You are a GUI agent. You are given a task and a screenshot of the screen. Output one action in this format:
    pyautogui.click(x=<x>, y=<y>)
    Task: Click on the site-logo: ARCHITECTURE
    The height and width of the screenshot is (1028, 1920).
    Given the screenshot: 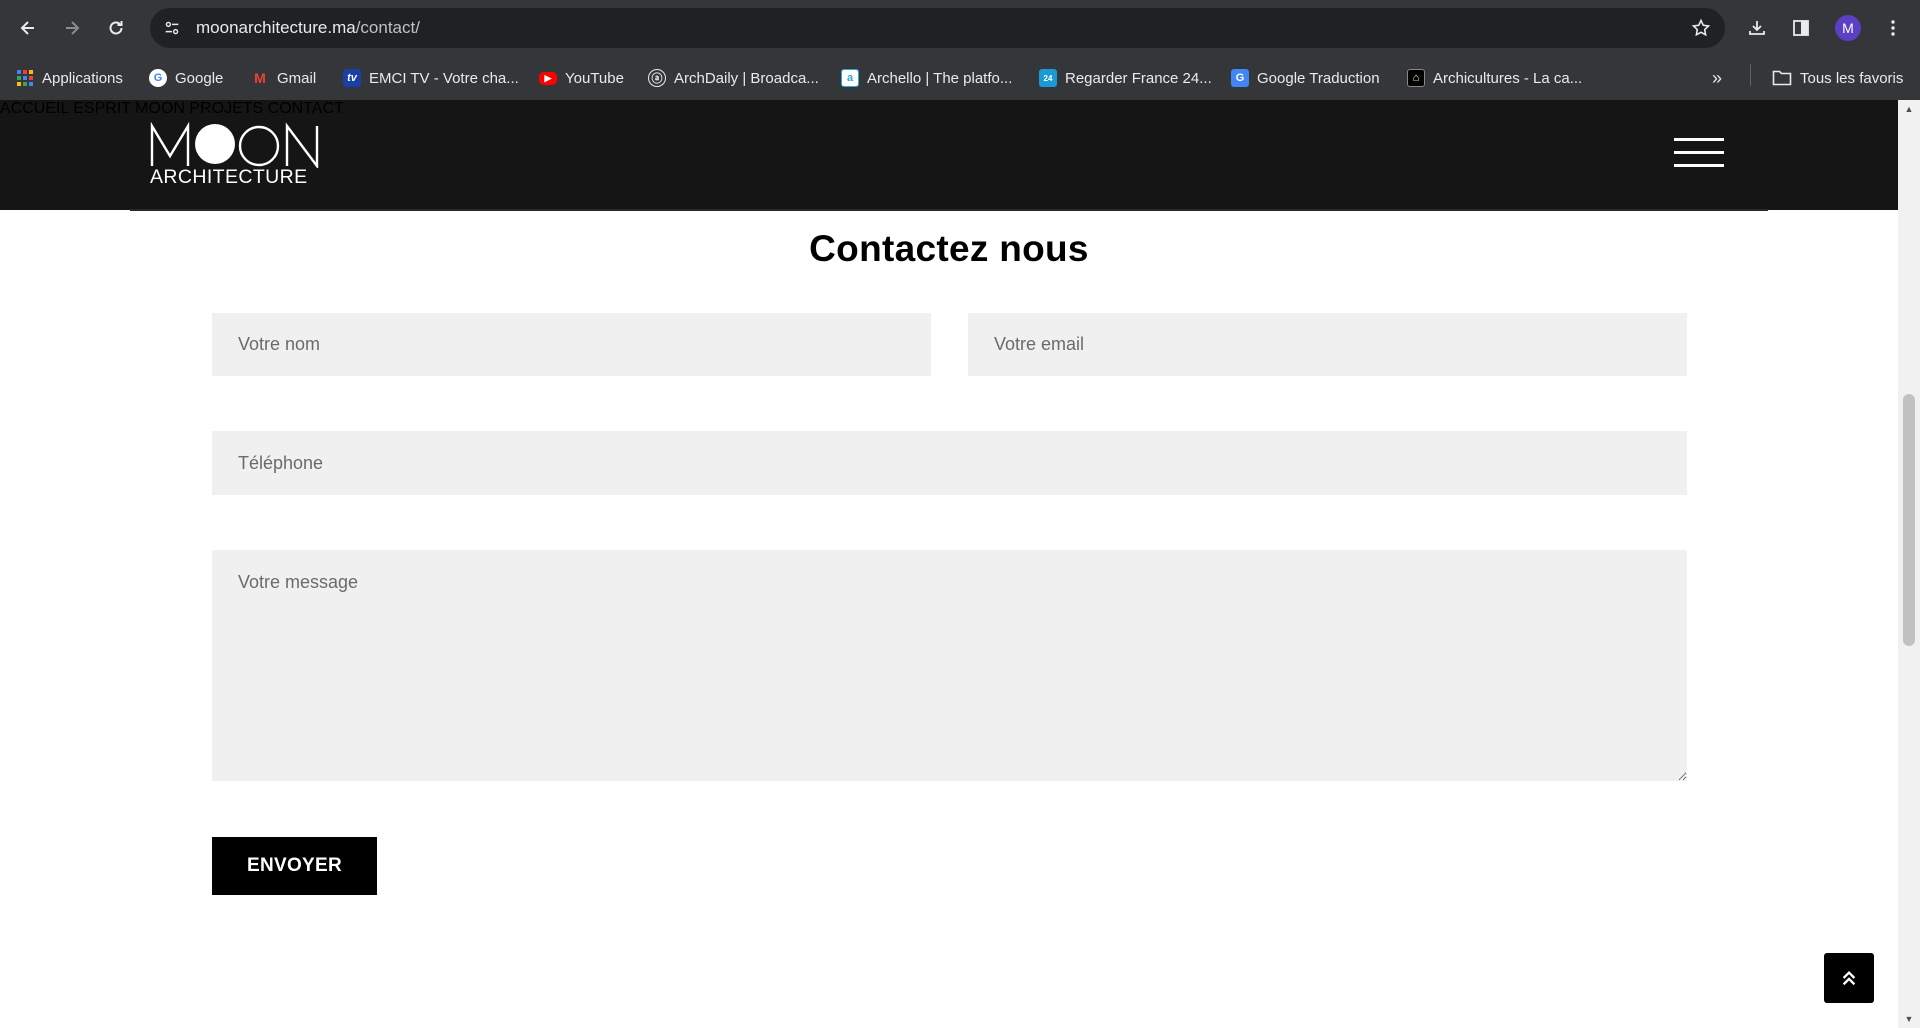 What is the action you would take?
    pyautogui.click(x=235, y=154)
    